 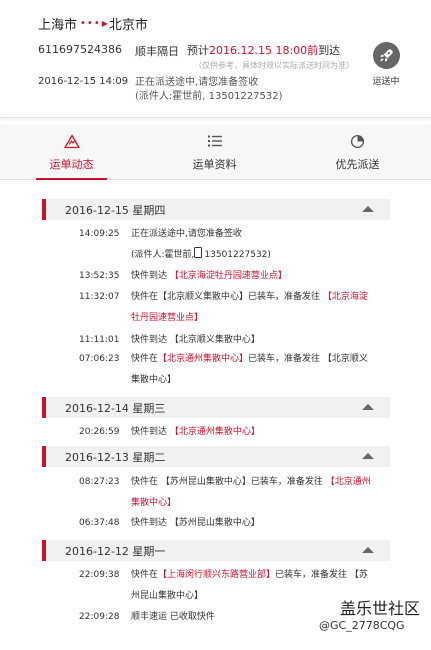 What do you see at coordinates (99, 297) in the screenshot?
I see `event-time: 11:32:07` at bounding box center [99, 297].